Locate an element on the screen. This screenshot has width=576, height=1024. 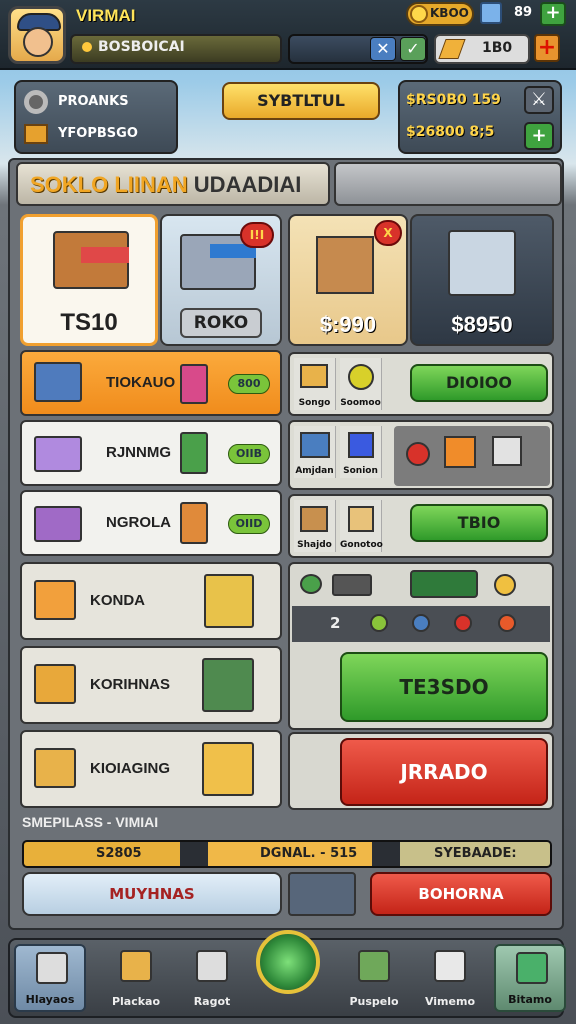
crate-icon is located at coordinates (345, 265).